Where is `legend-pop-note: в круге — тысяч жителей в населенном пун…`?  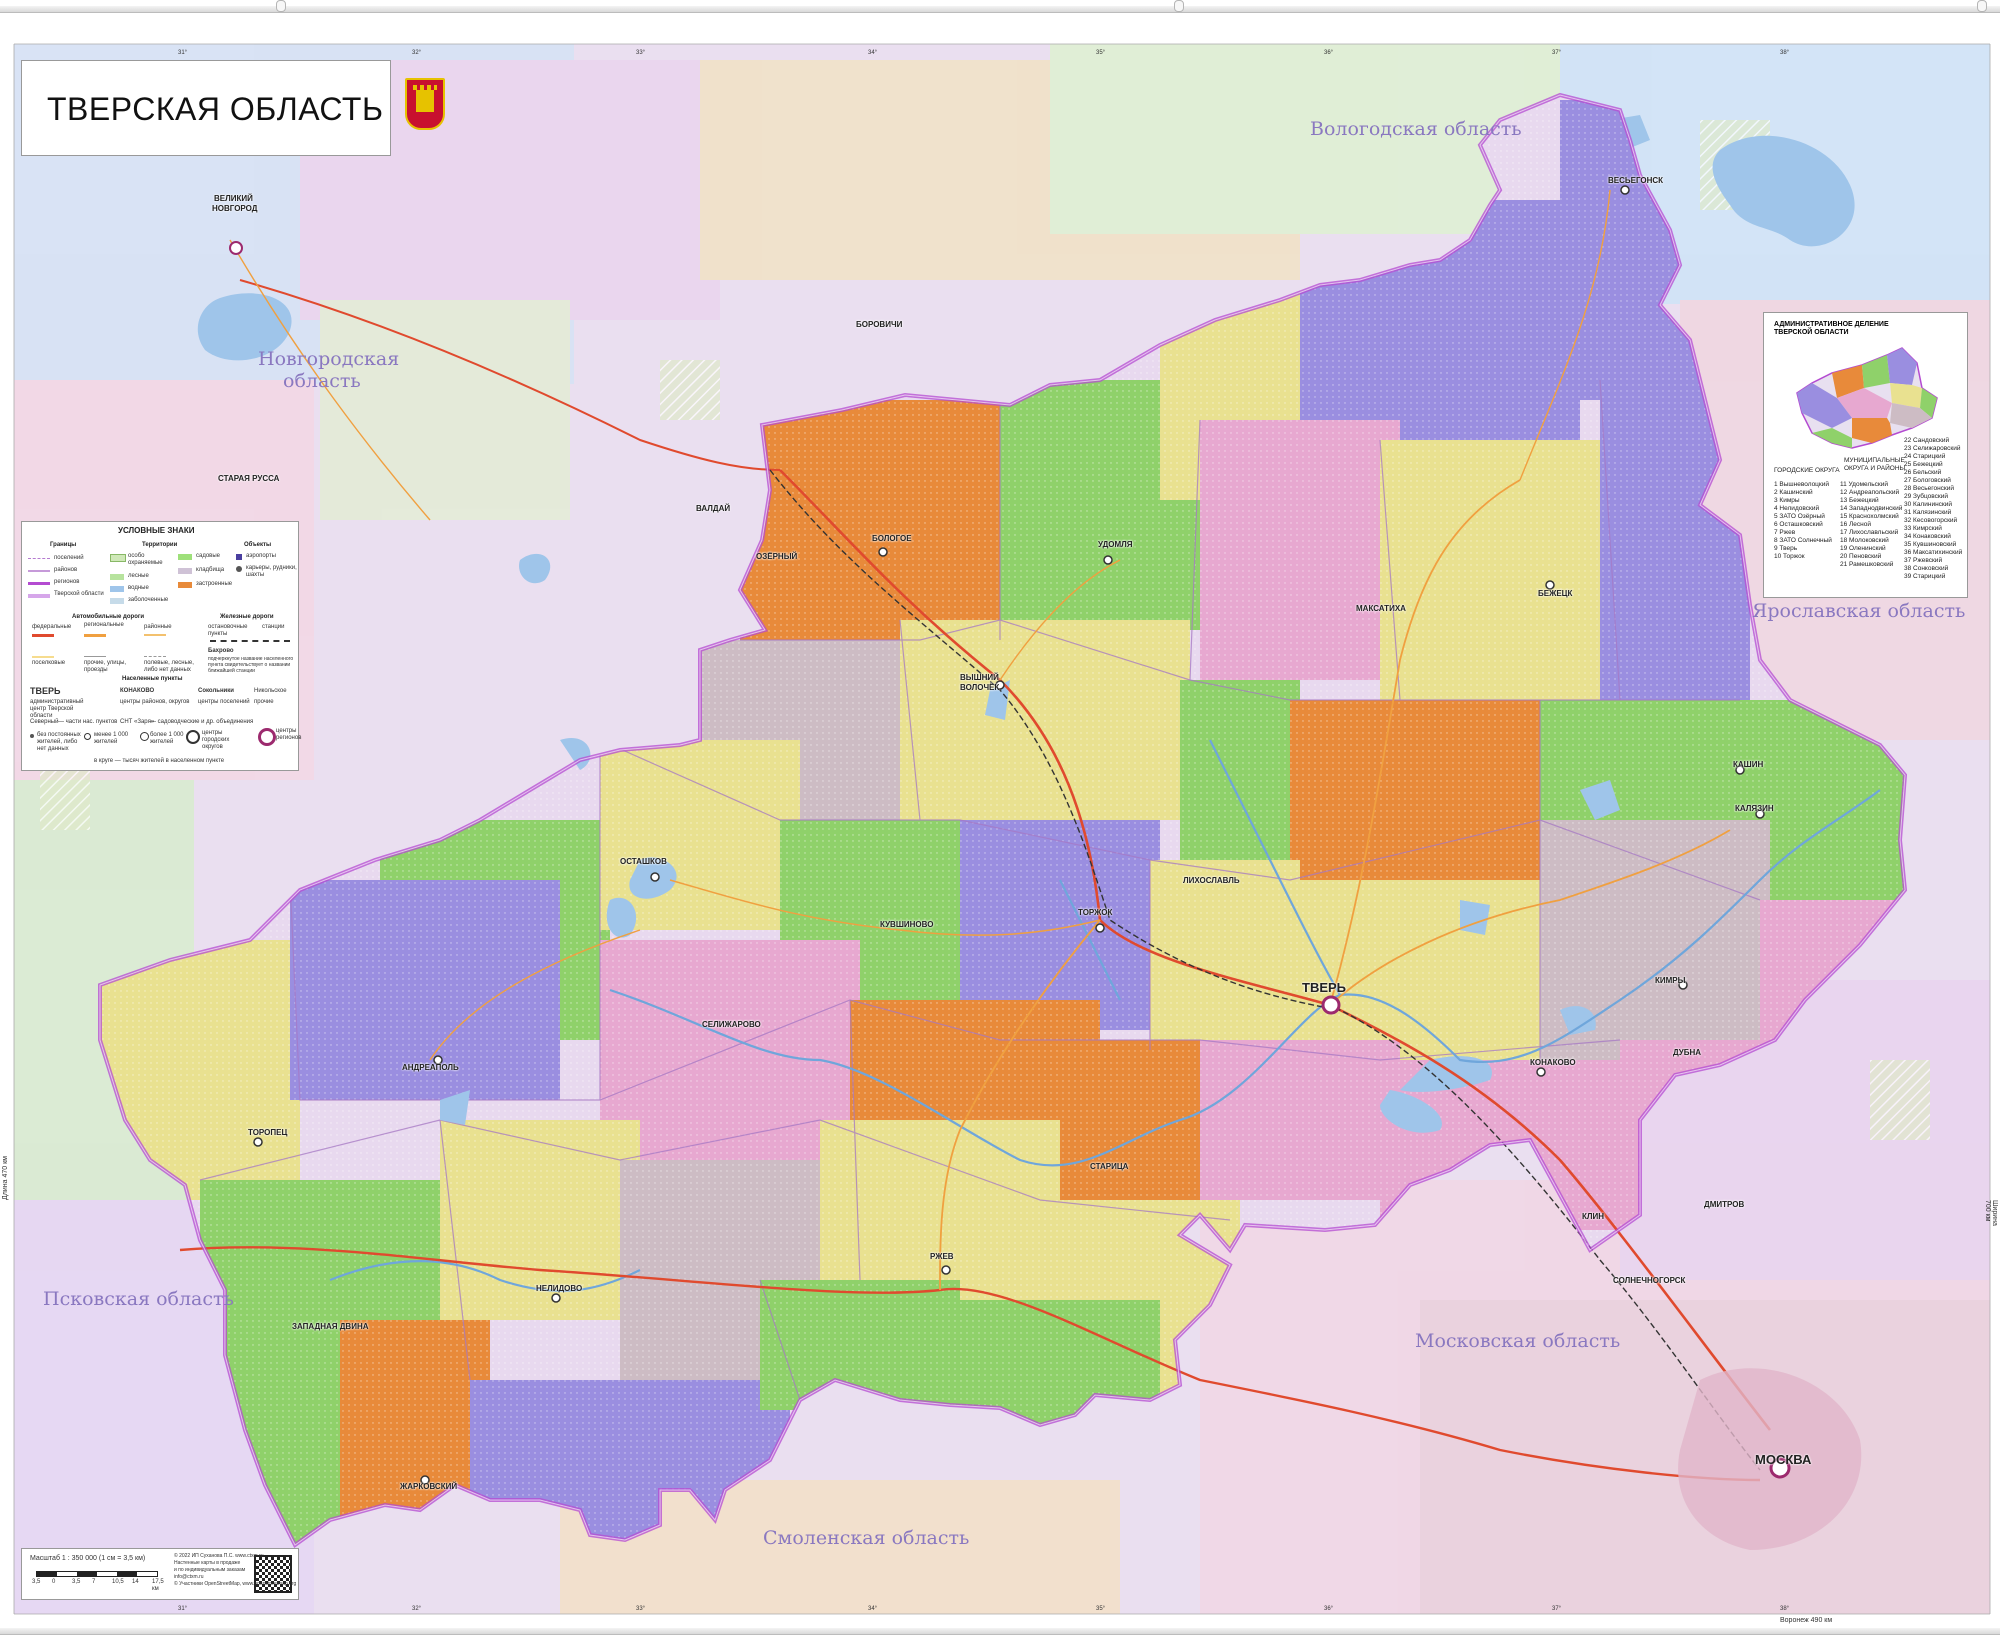 legend-pop-note: в круге — тысяч жителей в населенном пун… is located at coordinates (159, 761).